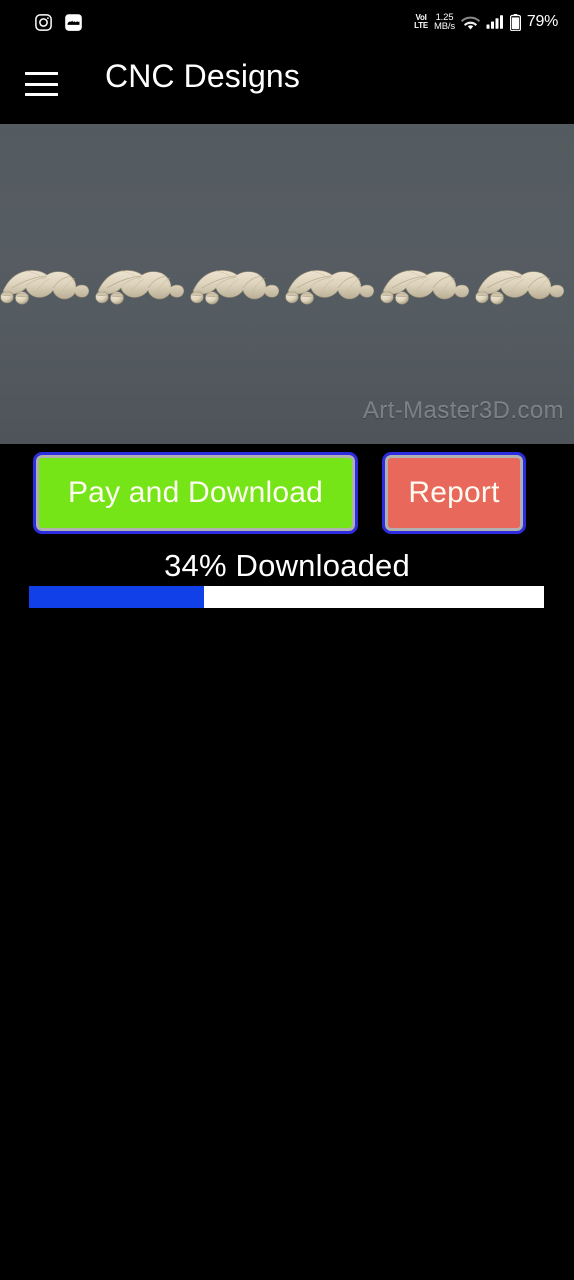 The height and width of the screenshot is (1280, 574). I want to click on volte-bottom-text: LTE, so click(421, 25).